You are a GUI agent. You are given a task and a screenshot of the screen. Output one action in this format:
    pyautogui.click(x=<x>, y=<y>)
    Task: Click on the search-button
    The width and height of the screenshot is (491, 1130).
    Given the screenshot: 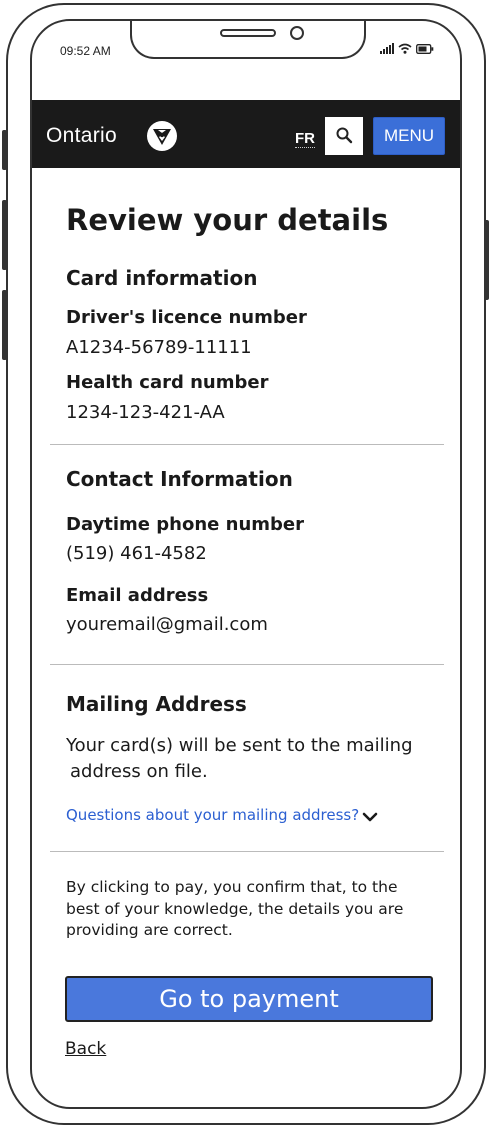 What is the action you would take?
    pyautogui.click(x=344, y=136)
    